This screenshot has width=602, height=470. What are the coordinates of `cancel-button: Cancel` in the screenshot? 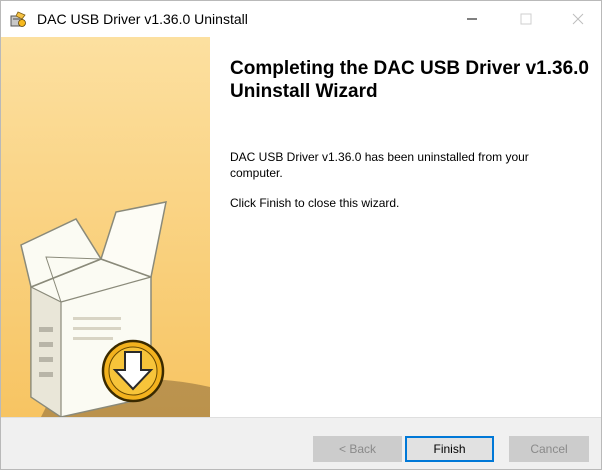 It's located at (549, 449).